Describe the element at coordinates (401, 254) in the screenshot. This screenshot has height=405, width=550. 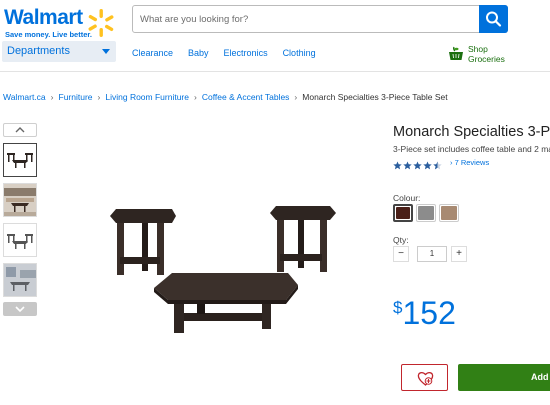
I see `quantity-decrease-button: −` at that location.